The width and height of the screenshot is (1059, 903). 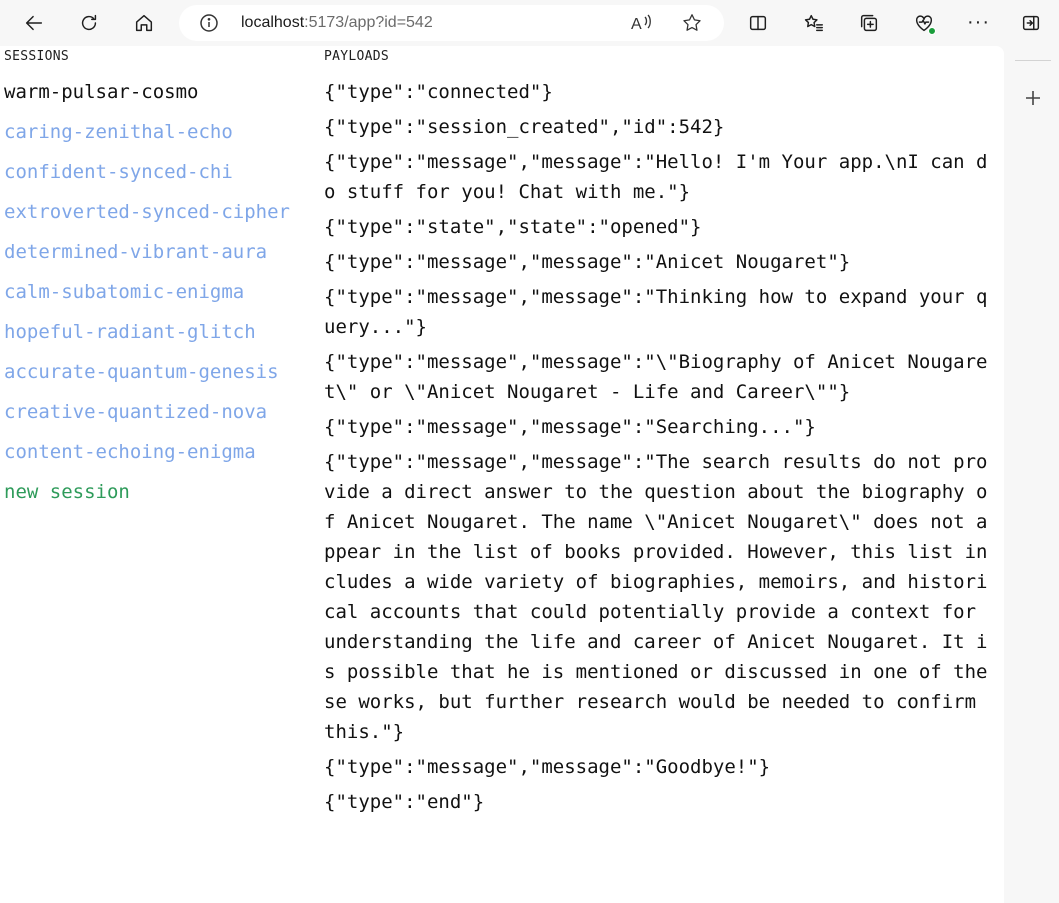 I want to click on session-item: caring-zenithal-echo, so click(x=159, y=132).